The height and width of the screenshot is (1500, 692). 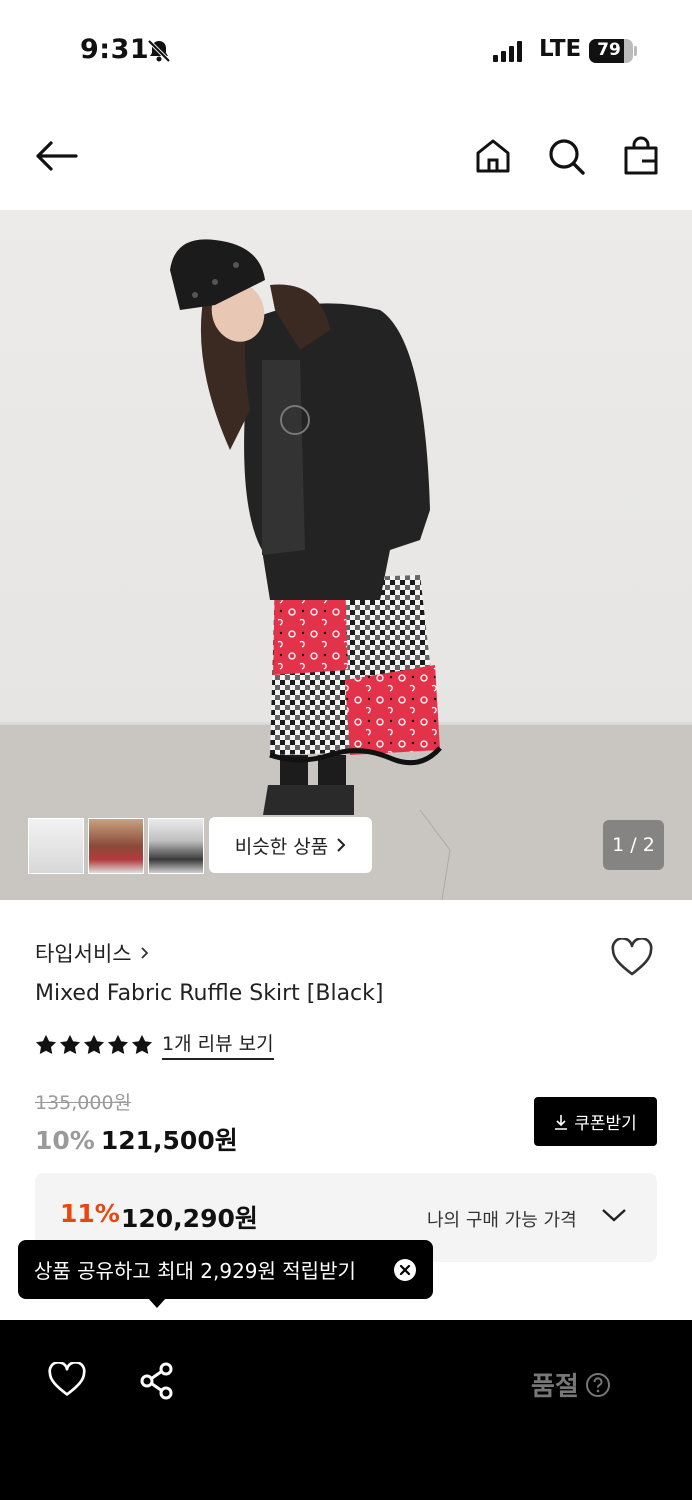 I want to click on tooltip-text: 상품 공유하고 최대 2,929원 적립받기, so click(x=195, y=1271).